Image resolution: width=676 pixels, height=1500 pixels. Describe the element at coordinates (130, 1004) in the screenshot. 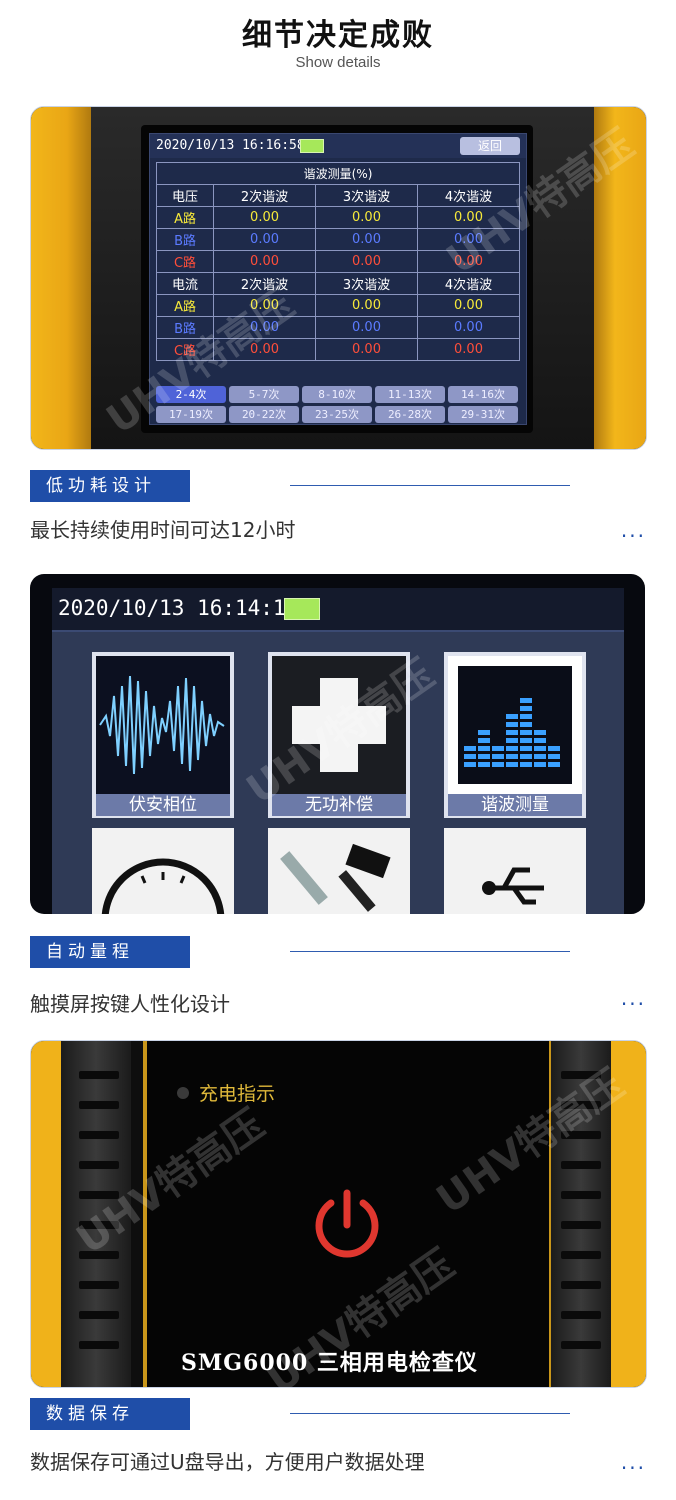

I see `section-description: 触摸屏按键人性化设计` at that location.